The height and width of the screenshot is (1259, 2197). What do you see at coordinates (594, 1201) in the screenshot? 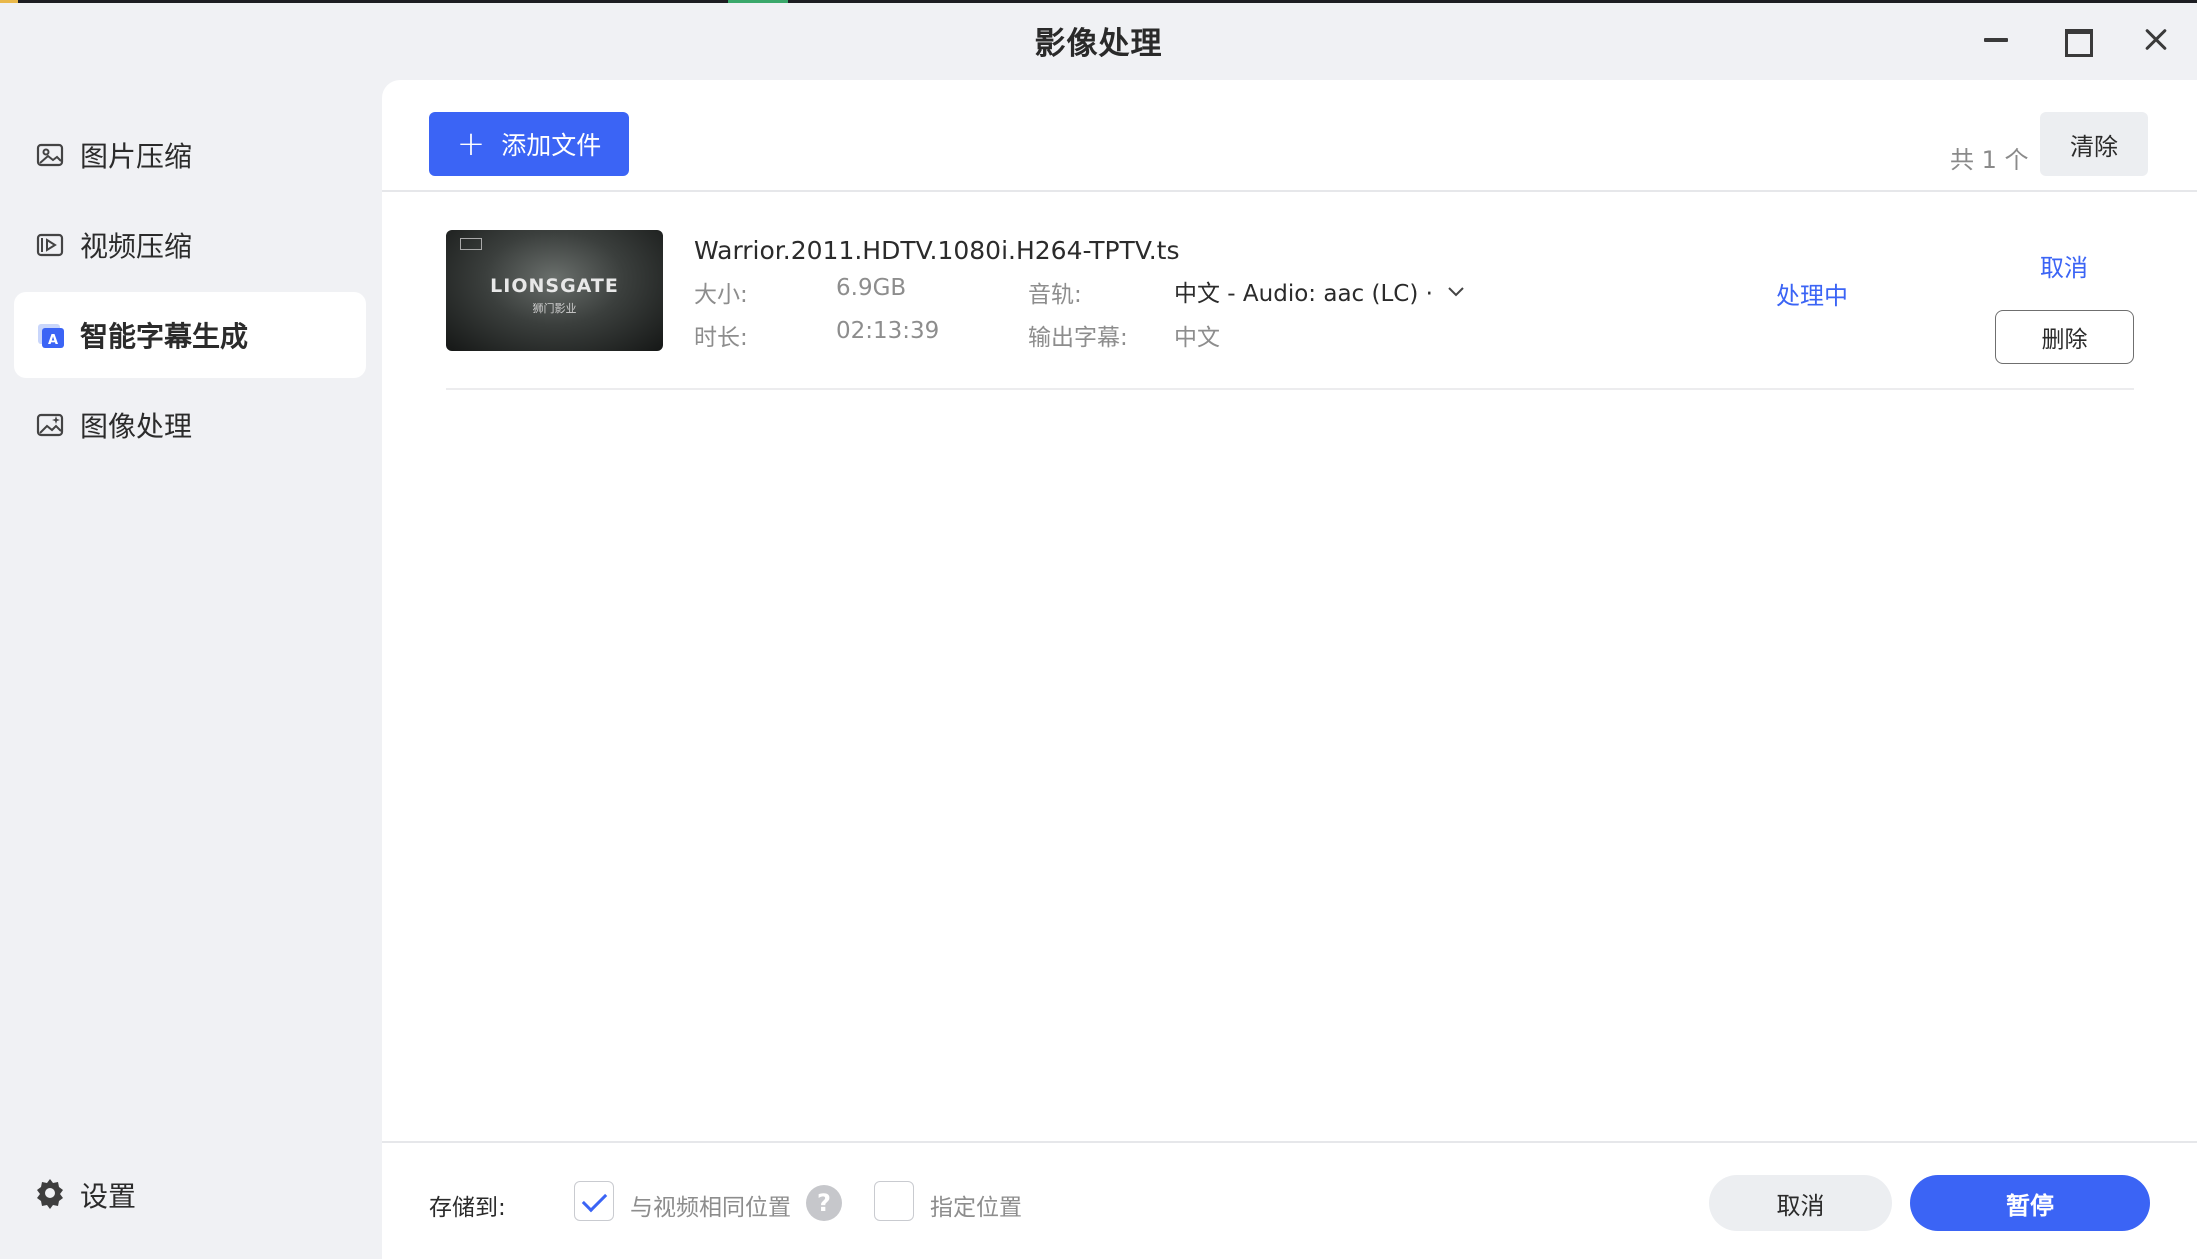
I see `same-location-checkbox` at bounding box center [594, 1201].